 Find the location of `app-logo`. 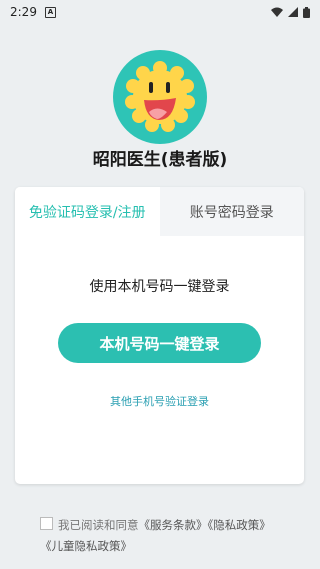

app-logo is located at coordinates (160, 97).